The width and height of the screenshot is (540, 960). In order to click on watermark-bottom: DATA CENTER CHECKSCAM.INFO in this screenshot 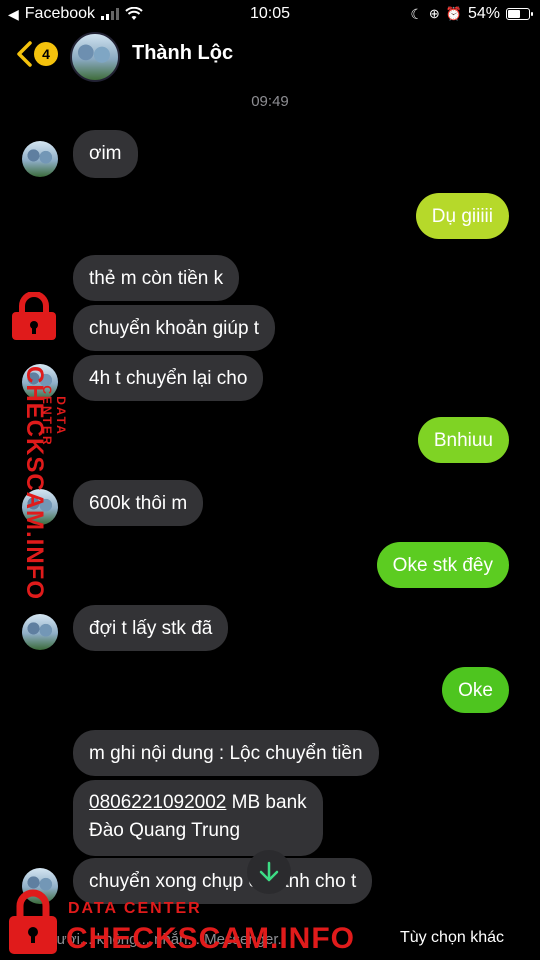, I will do `click(180, 924)`.